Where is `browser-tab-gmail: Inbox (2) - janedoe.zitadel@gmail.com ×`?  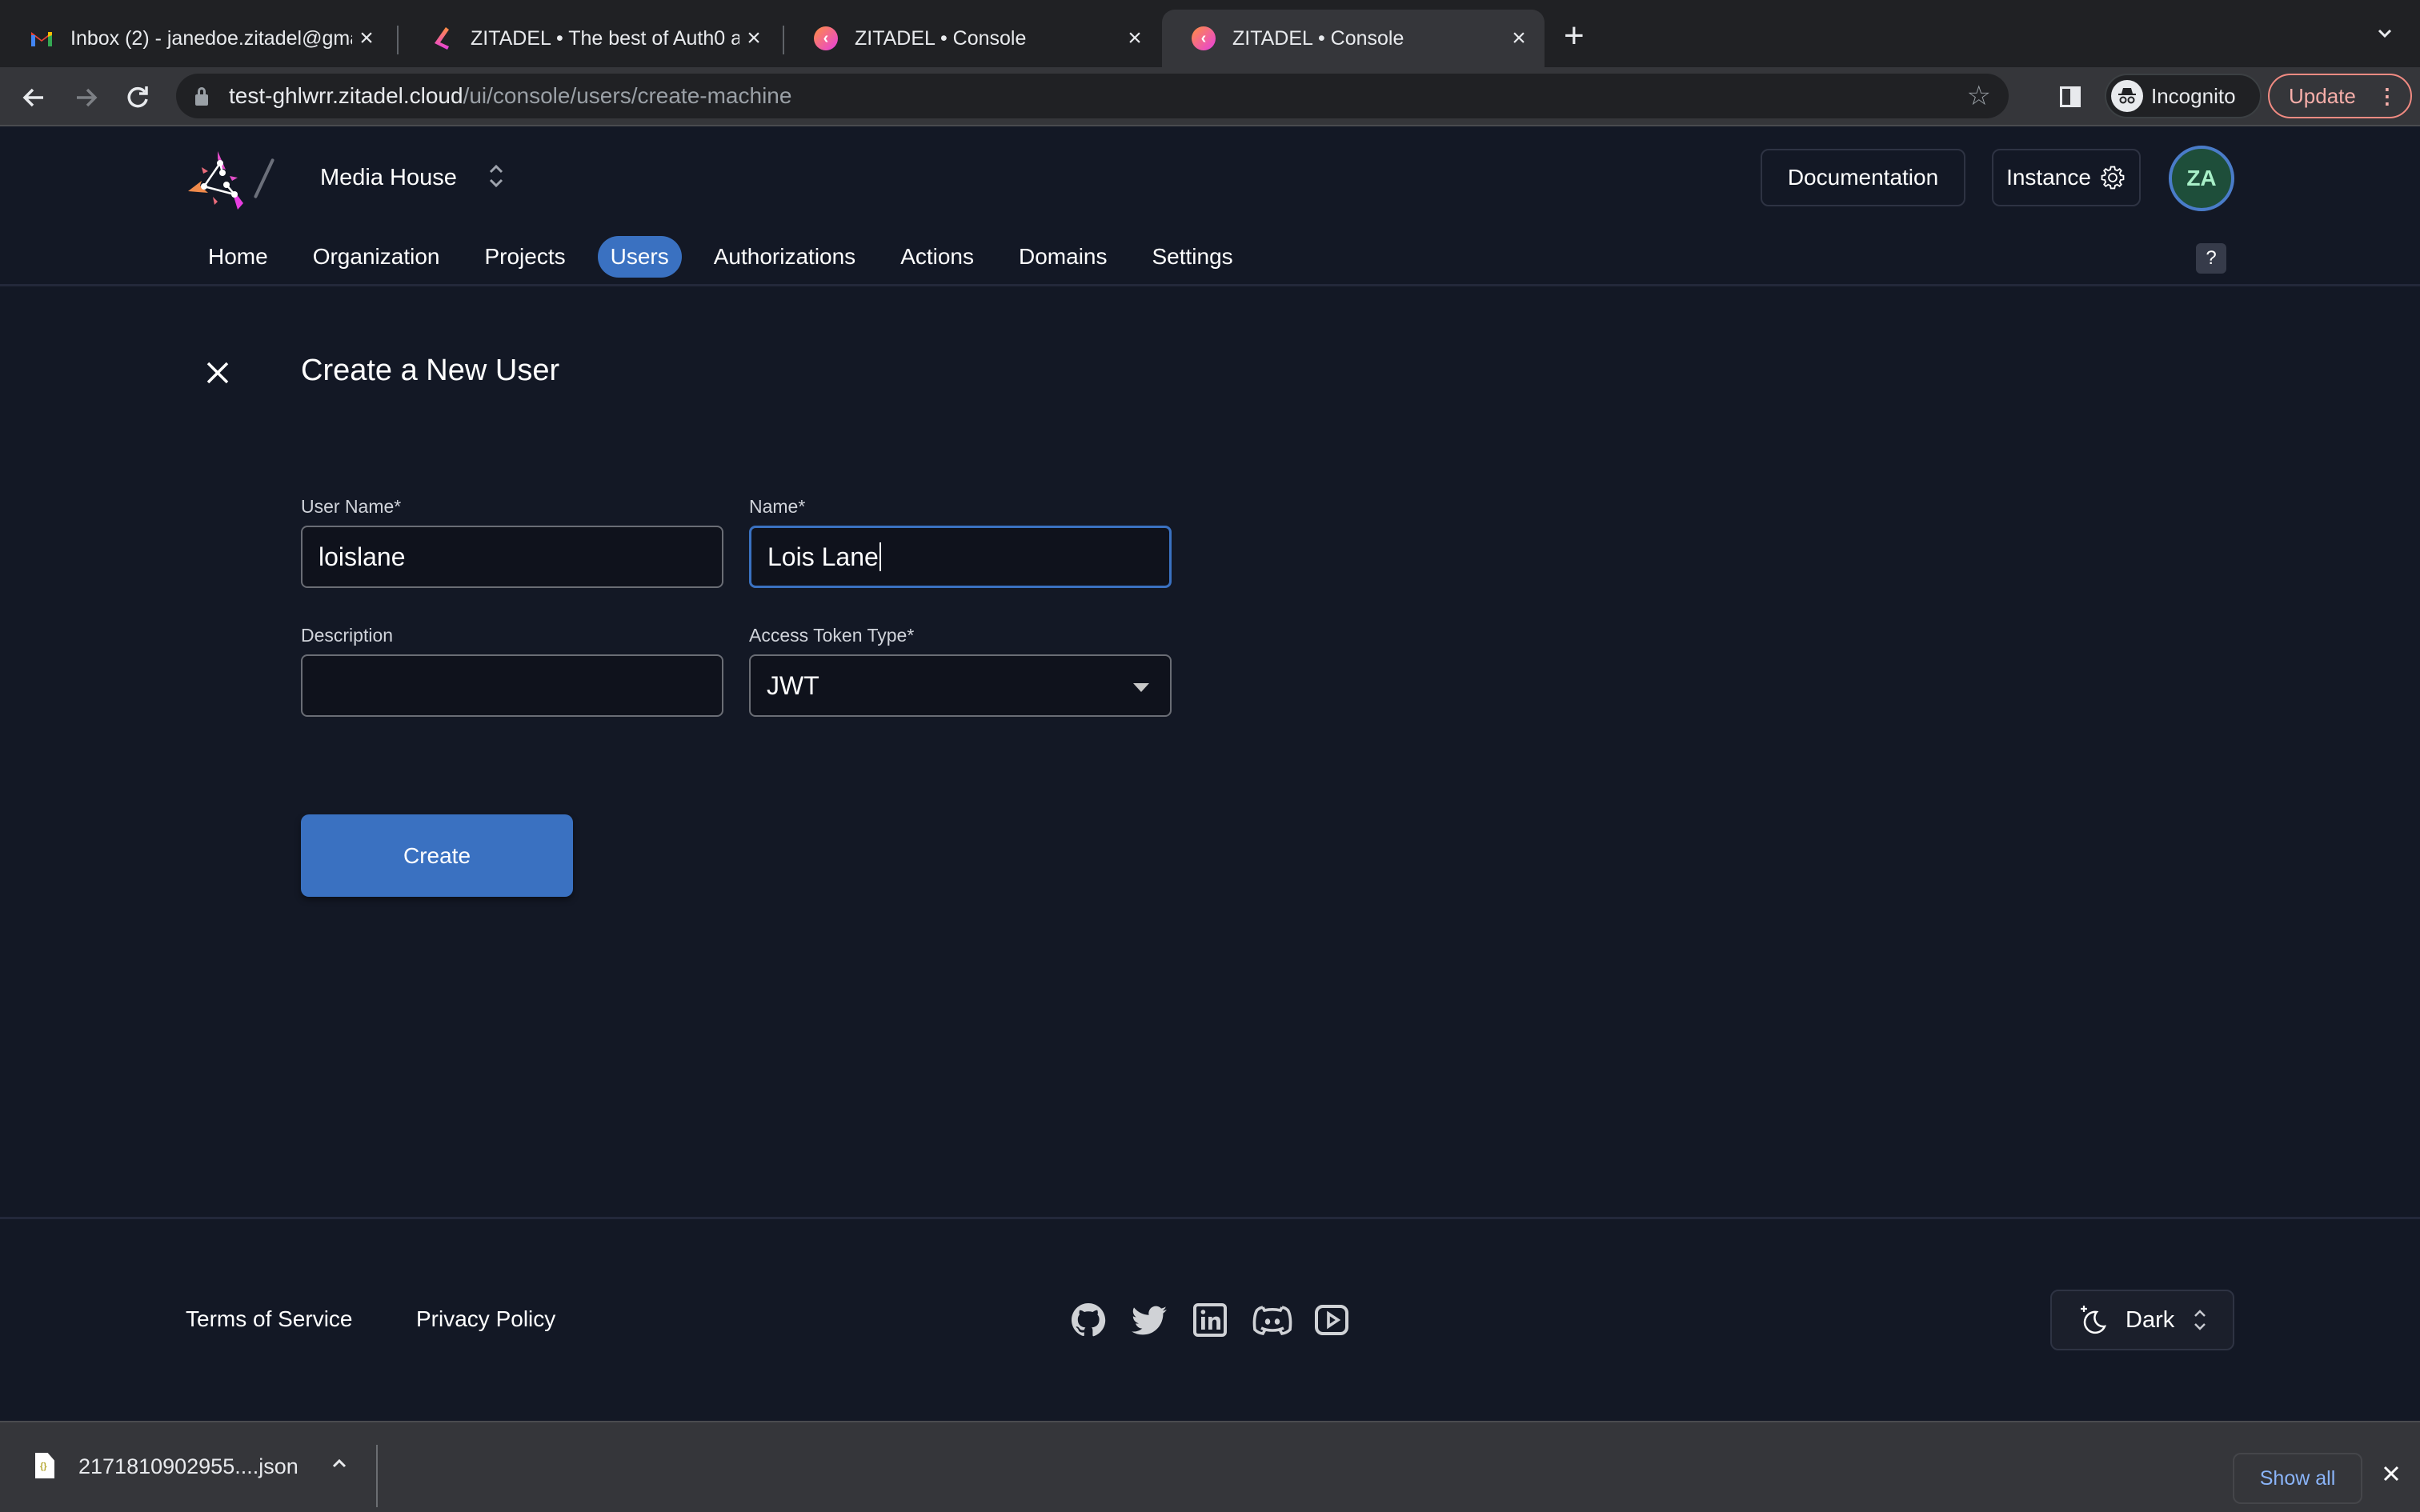 browser-tab-gmail: Inbox (2) - janedoe.zitadel@gmail.com × is located at coordinates (196, 38).